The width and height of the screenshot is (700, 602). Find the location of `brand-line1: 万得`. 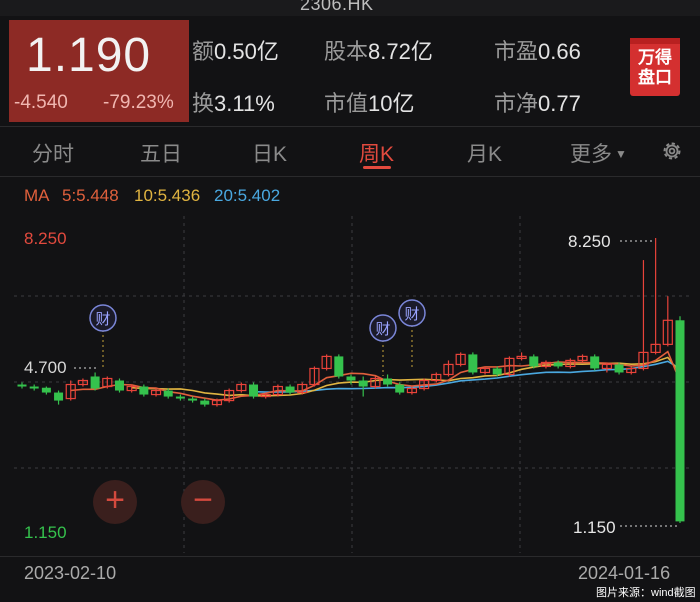

brand-line1: 万得 is located at coordinates (655, 57).